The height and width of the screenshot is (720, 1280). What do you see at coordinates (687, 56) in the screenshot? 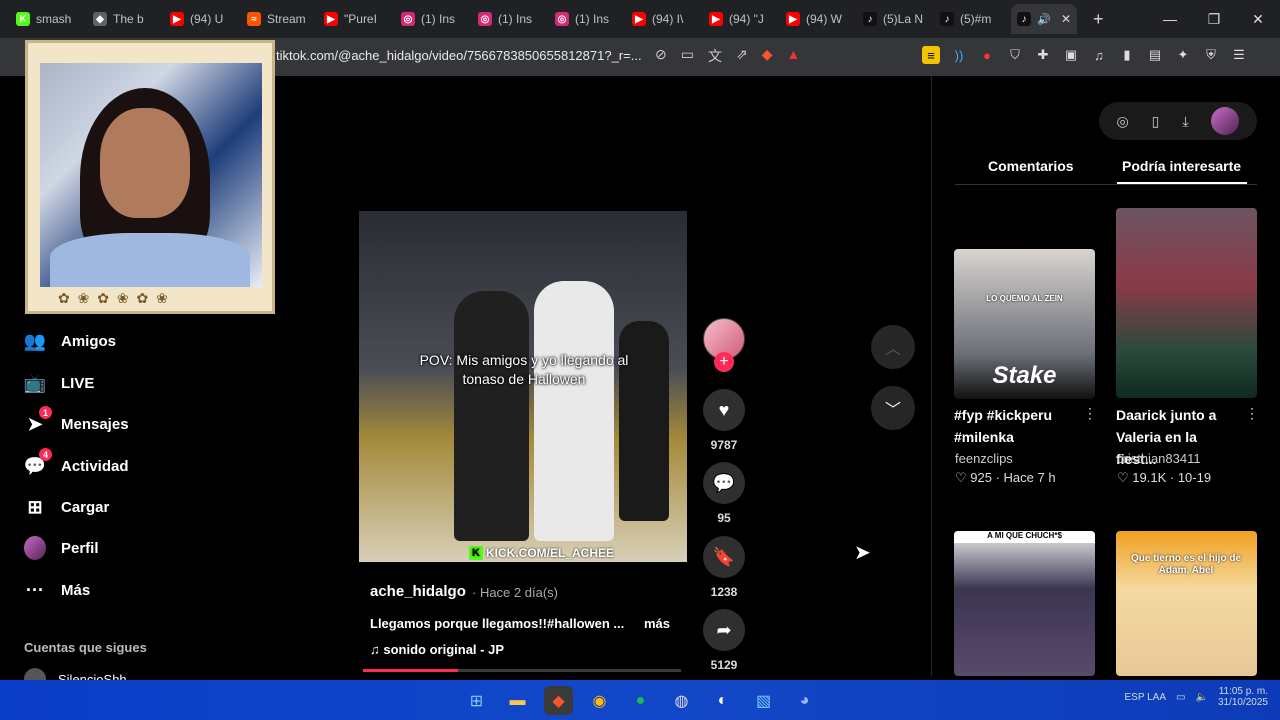
I see `cast-icon: ▭` at bounding box center [687, 56].